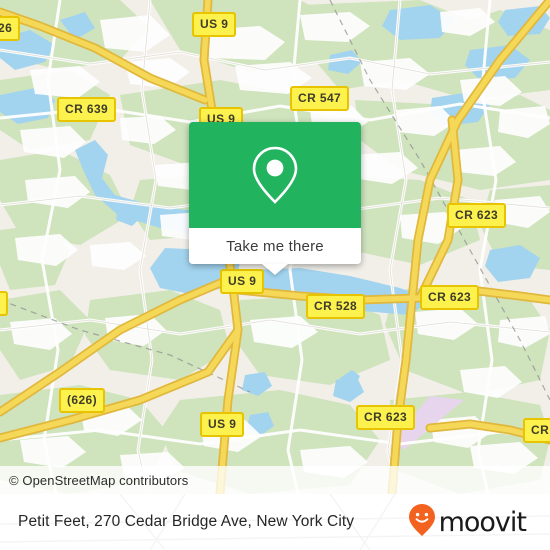 The image size is (550, 550). I want to click on moovit-pin-smiley-icon, so click(422, 522).